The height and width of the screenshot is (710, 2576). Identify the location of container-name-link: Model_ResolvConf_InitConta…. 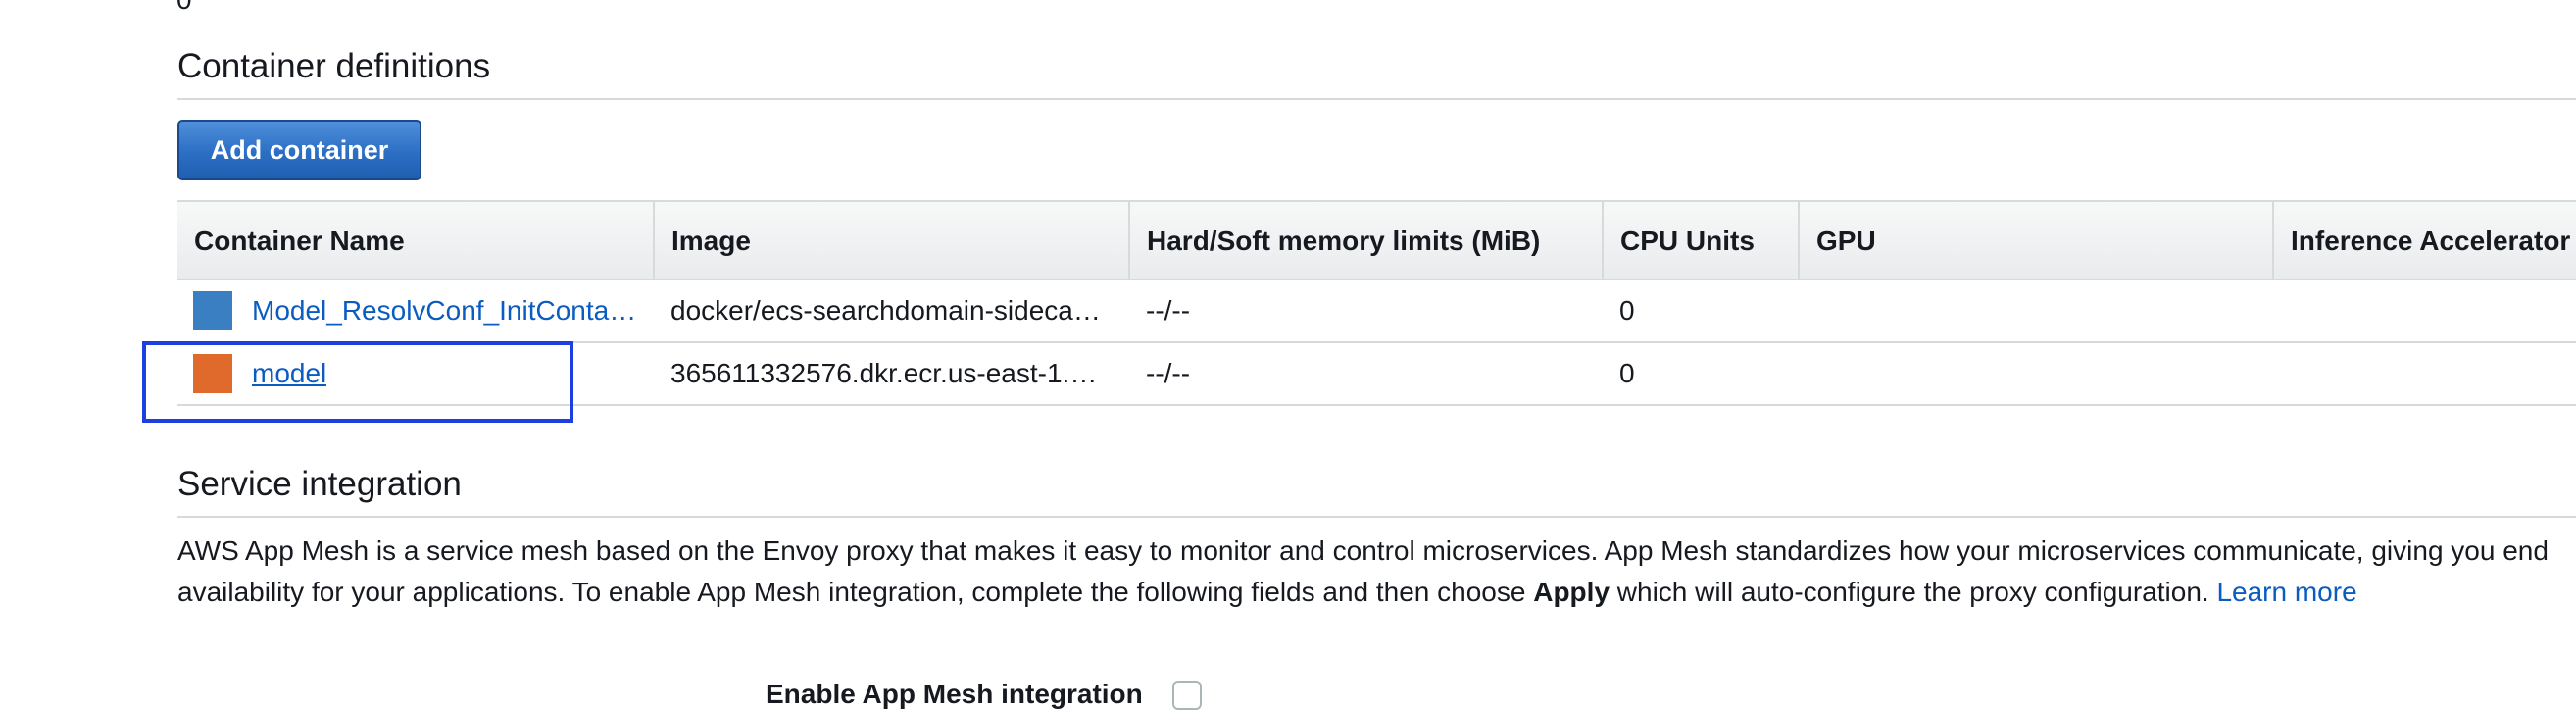
(444, 311).